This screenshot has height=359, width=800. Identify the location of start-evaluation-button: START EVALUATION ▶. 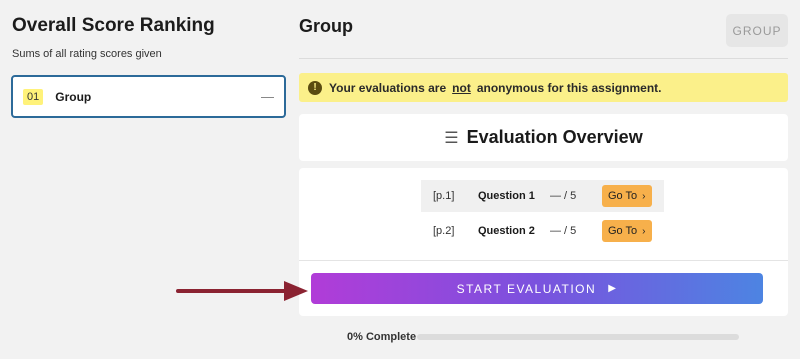
(537, 288).